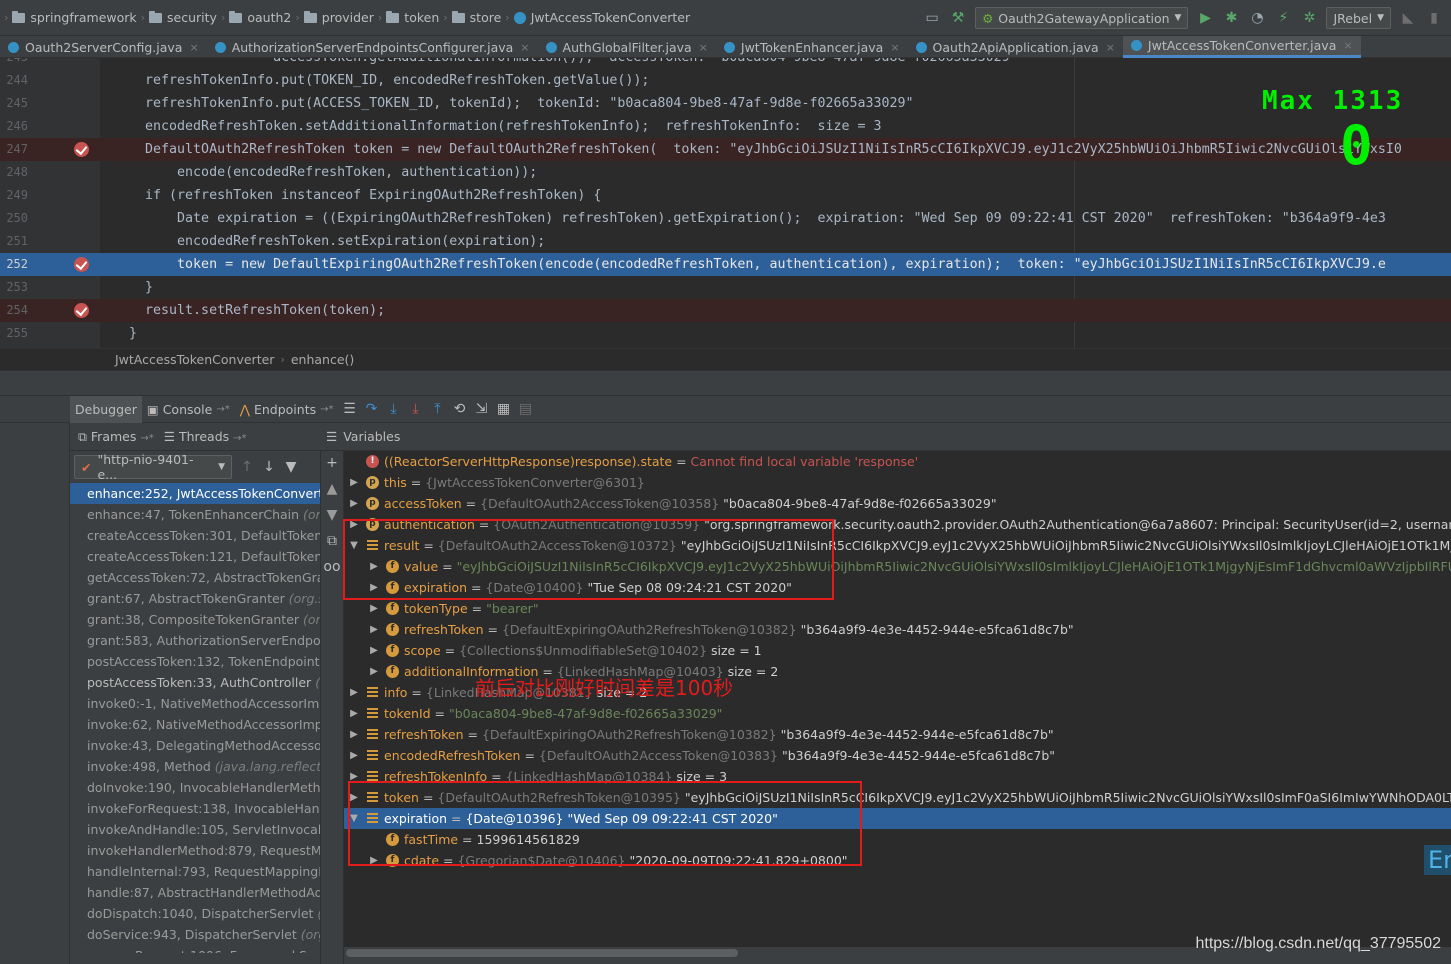 The height and width of the screenshot is (964, 1451). Describe the element at coordinates (1283, 18) in the screenshot. I see `jrebel-run-icon: ⚡` at that location.